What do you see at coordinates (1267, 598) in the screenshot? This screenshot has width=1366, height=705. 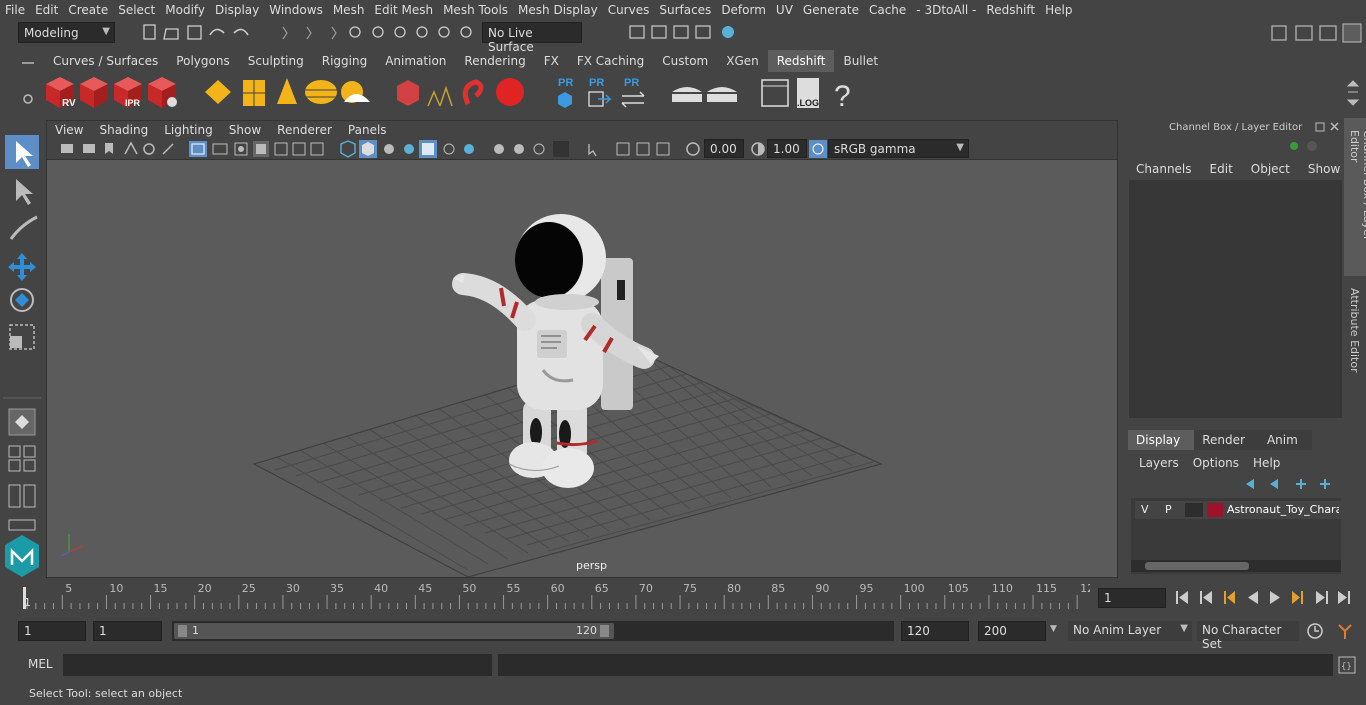 I see `playback-controls` at bounding box center [1267, 598].